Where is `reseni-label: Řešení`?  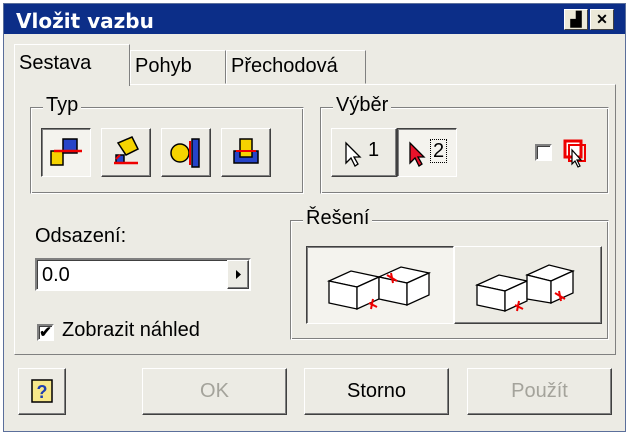
reseni-label: Řešení is located at coordinates (338, 218).